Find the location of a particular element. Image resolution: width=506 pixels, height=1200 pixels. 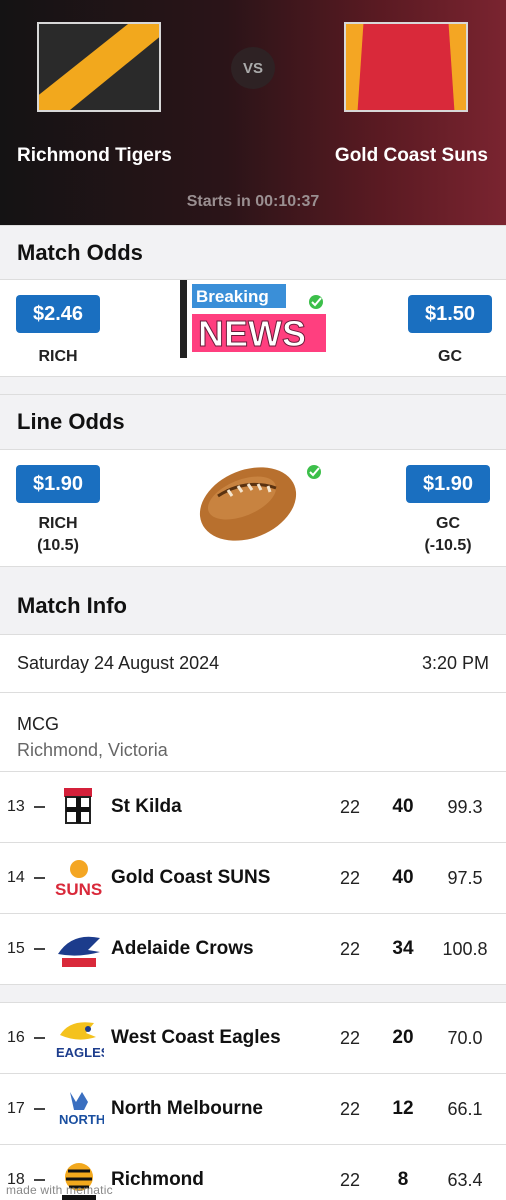

home-line-odds-label: RICH is located at coordinates (58, 523).